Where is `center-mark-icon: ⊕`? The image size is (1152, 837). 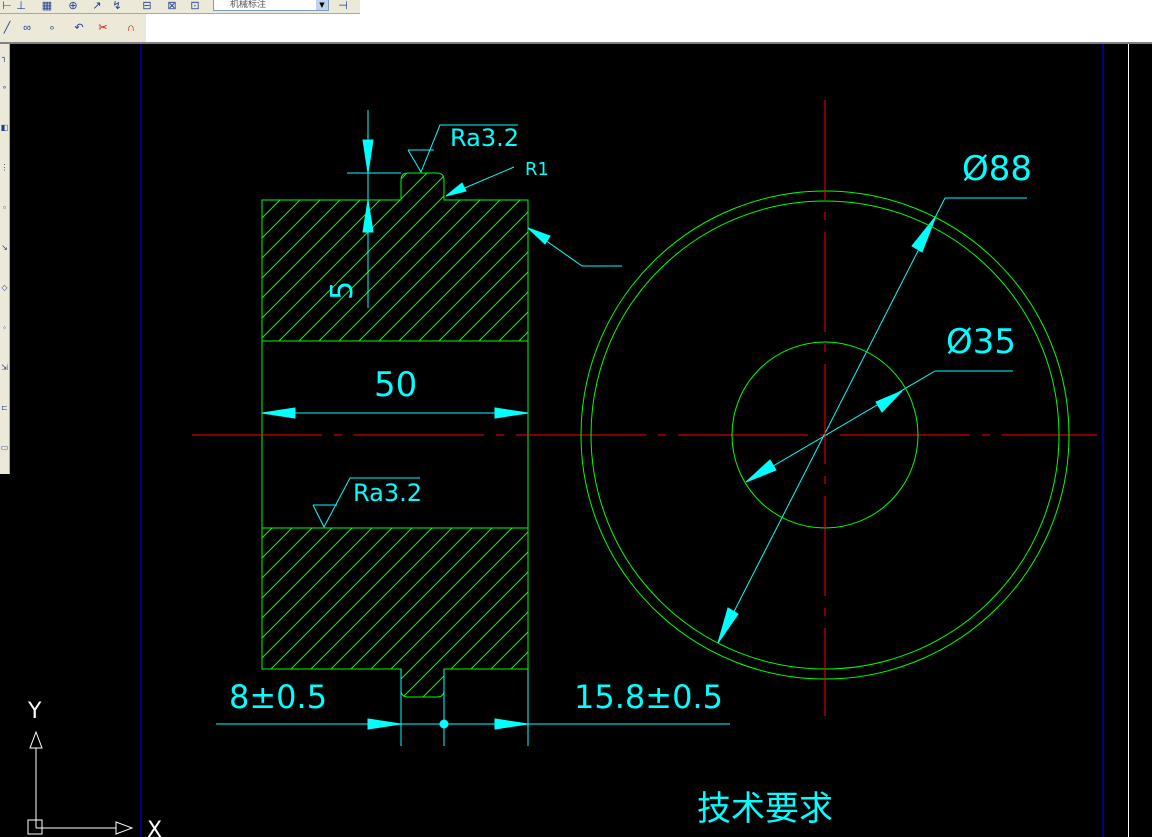 center-mark-icon: ⊕ is located at coordinates (73, 6).